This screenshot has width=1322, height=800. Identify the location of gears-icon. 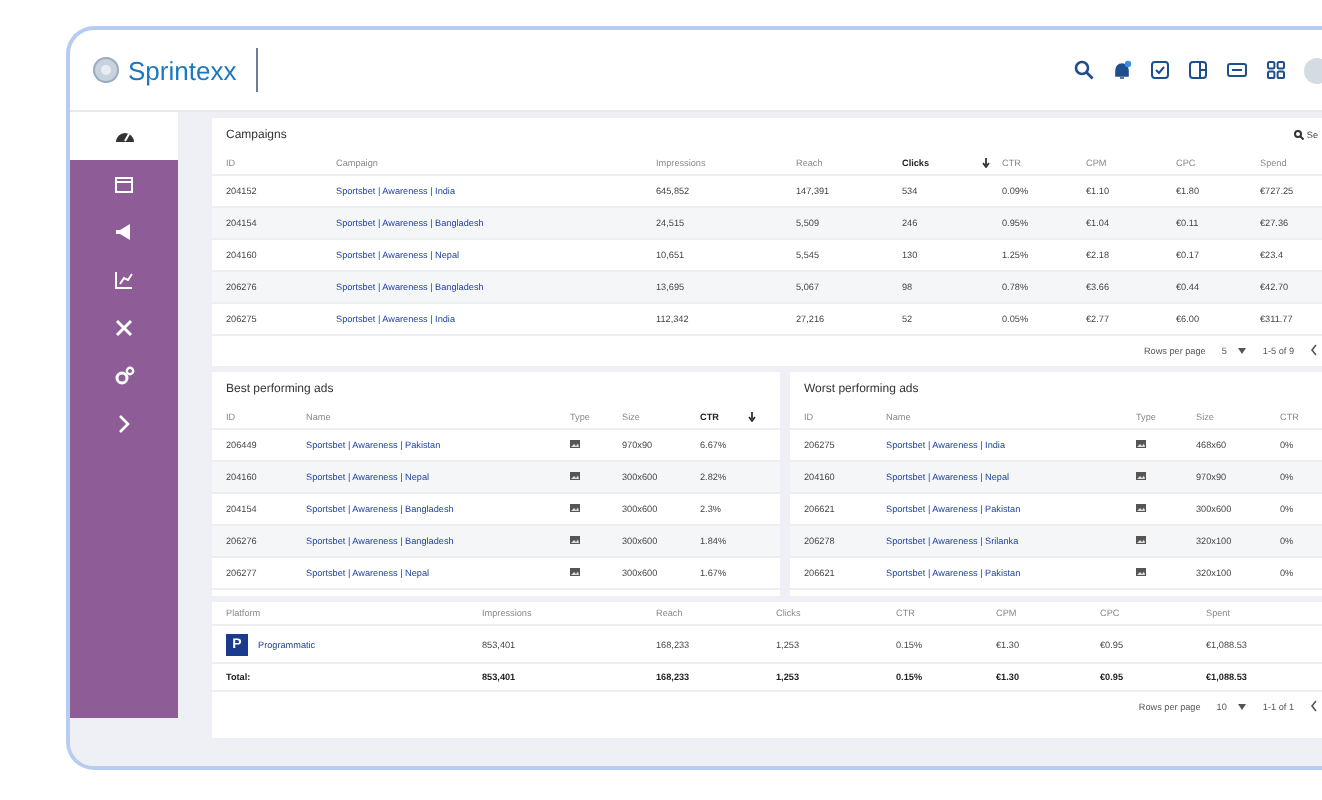
(124, 376).